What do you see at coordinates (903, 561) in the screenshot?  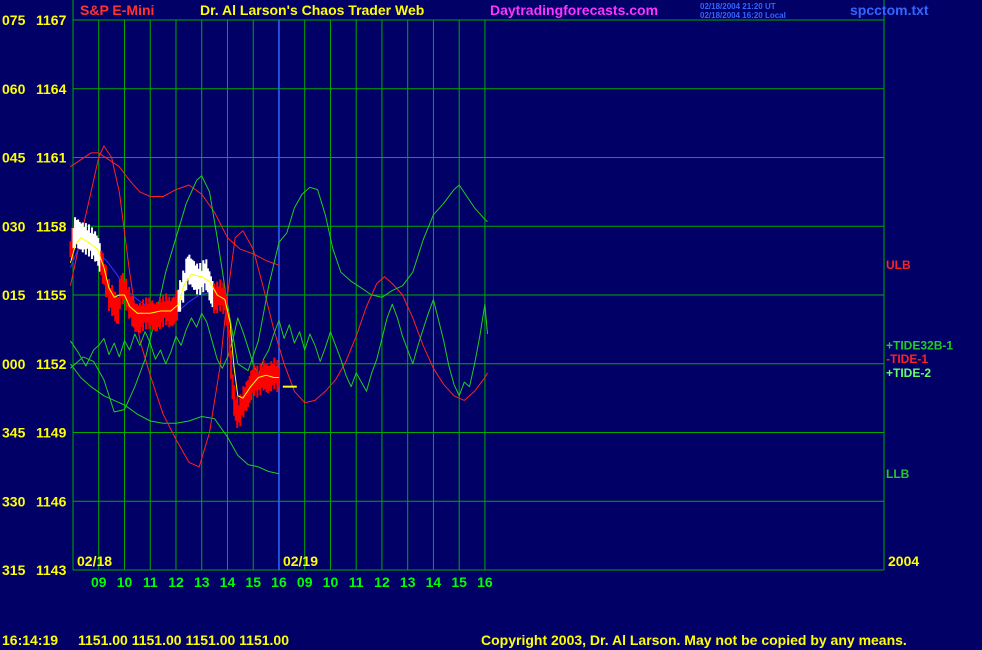 I see `year-label: 2004` at bounding box center [903, 561].